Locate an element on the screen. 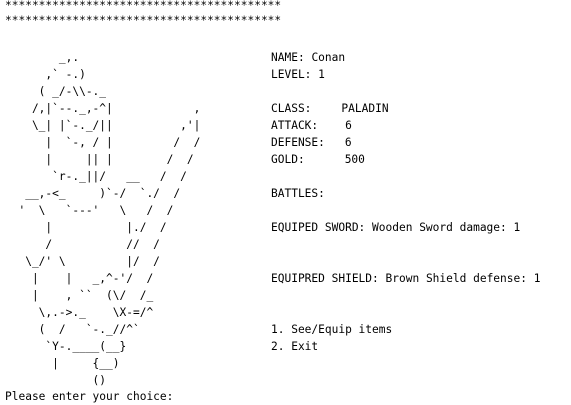  attack-label: ATTACK: is located at coordinates (295, 125).